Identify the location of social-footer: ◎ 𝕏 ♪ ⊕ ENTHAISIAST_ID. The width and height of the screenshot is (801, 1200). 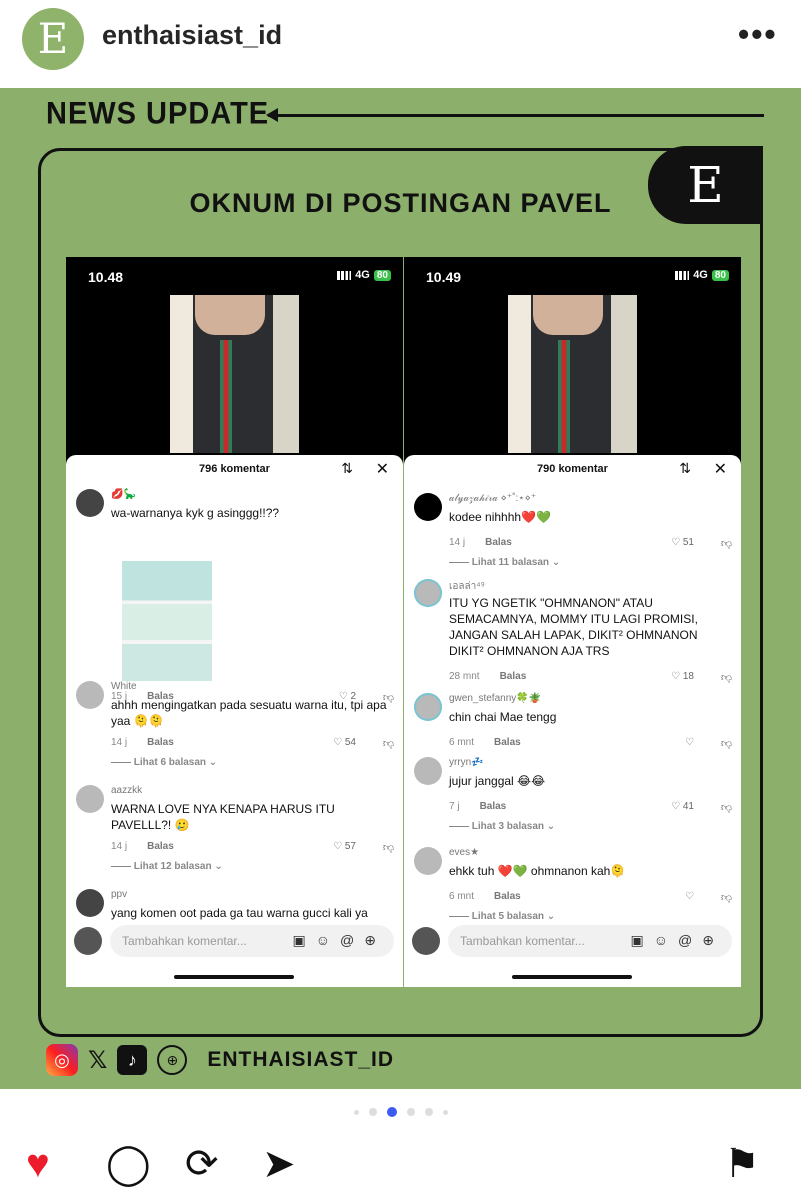
(220, 1060).